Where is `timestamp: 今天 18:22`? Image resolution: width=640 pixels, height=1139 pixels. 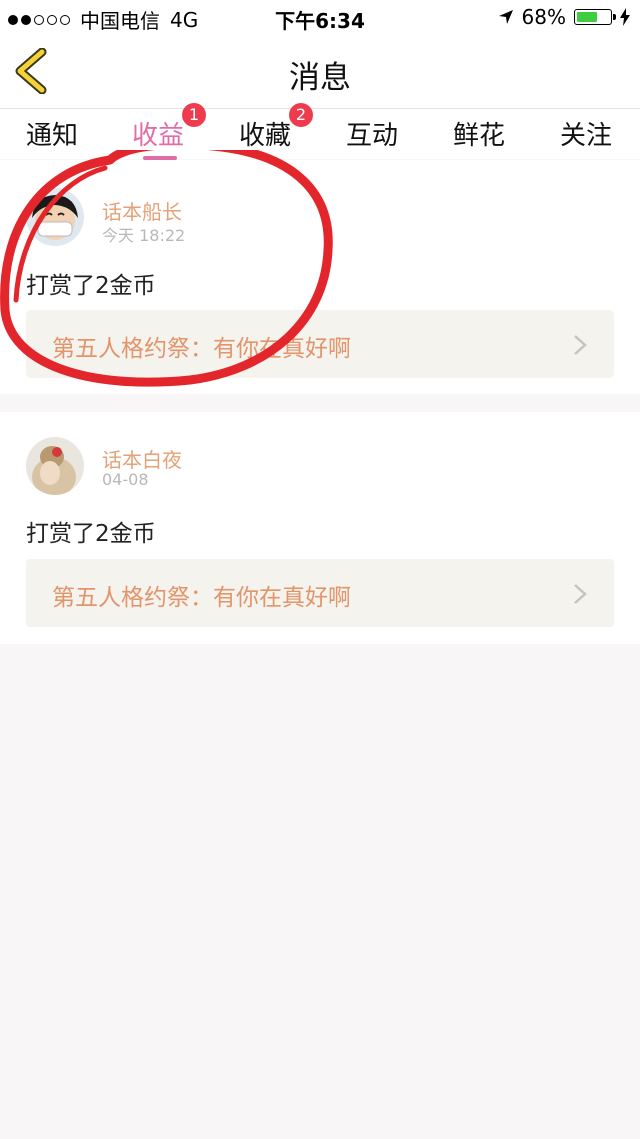
timestamp: 今天 18:22 is located at coordinates (144, 235).